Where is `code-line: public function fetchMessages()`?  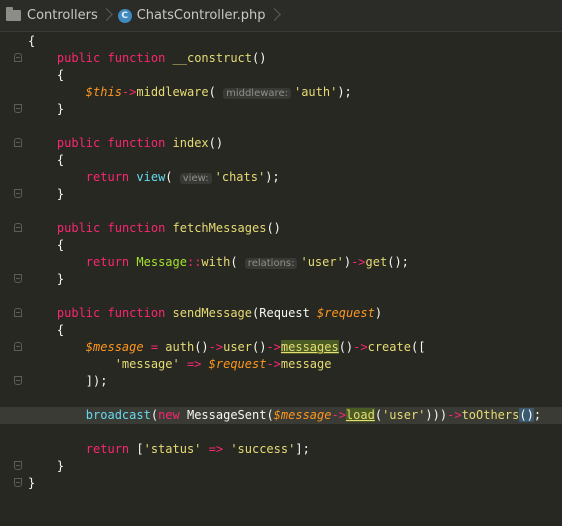 code-line: public function fetchMessages() is located at coordinates (281, 228).